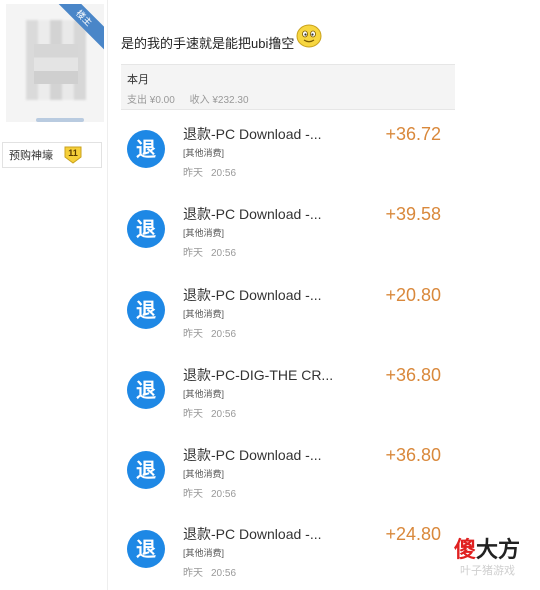 The image size is (540, 590). What do you see at coordinates (31, 156) in the screenshot?
I see `badge-name: 预购神壕` at bounding box center [31, 156].